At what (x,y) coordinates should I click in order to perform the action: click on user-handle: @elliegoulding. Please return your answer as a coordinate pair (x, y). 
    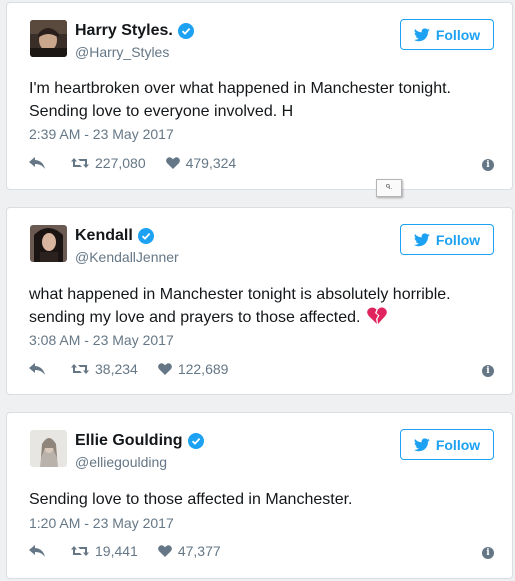
    Looking at the image, I should click on (121, 462).